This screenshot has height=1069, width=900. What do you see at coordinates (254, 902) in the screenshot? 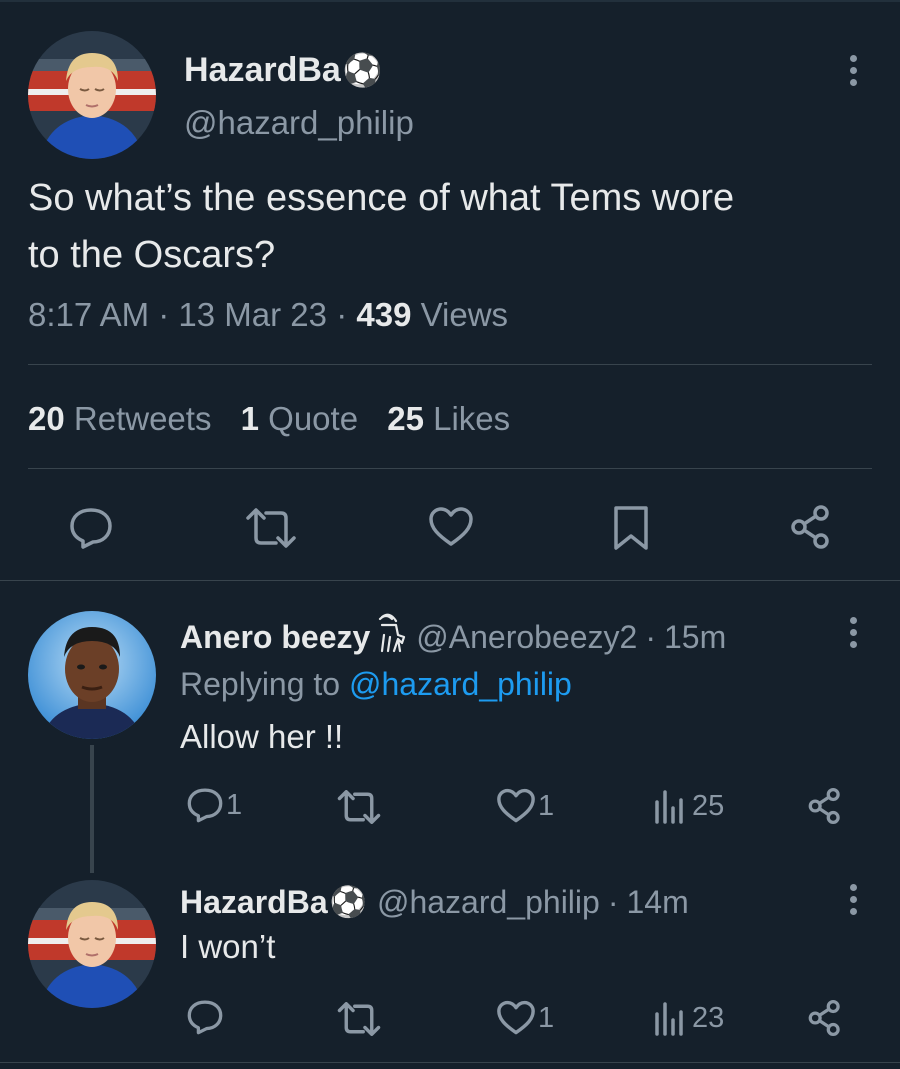
I see `reply-author-name: HazardBa` at bounding box center [254, 902].